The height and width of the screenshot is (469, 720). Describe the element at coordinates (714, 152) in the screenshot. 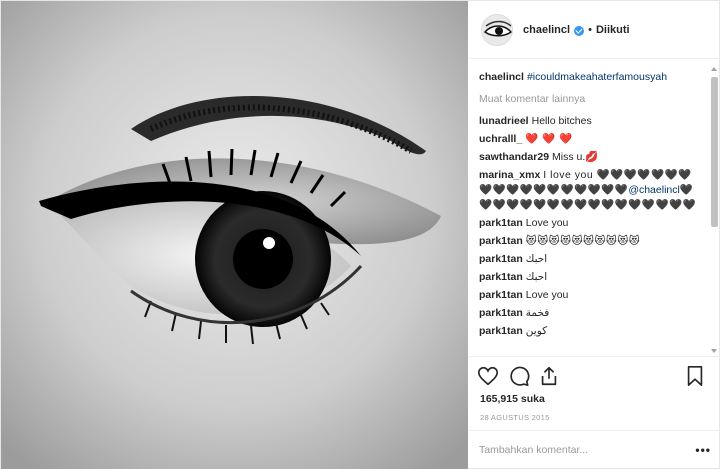

I see `scrollbar-thumb` at that location.